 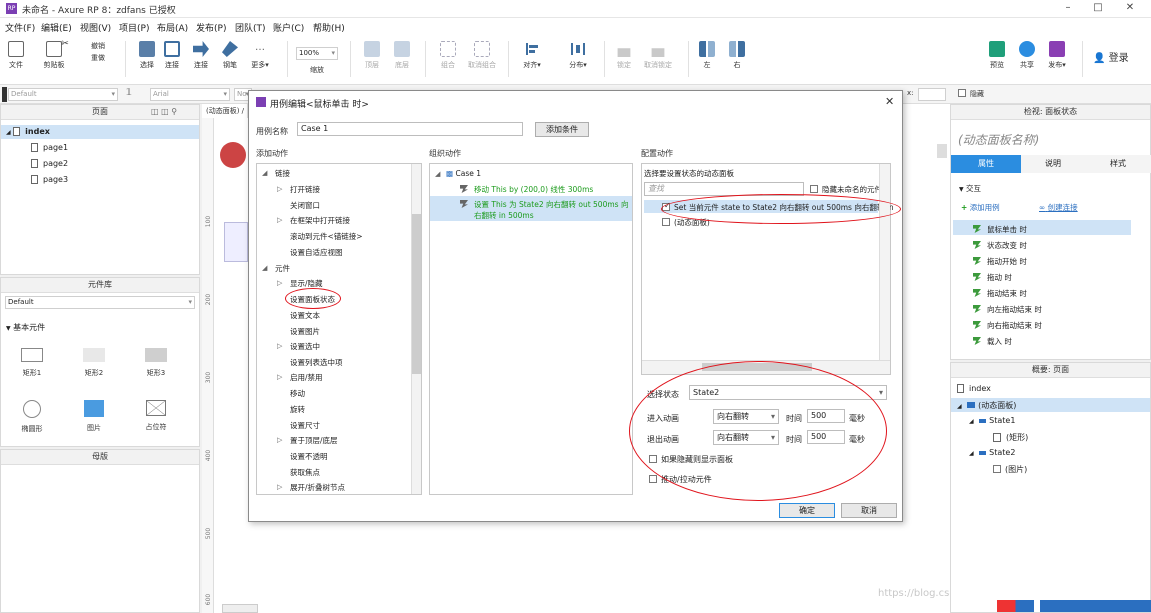 I want to click on canvas-h-scrollbar, so click(x=240, y=608).